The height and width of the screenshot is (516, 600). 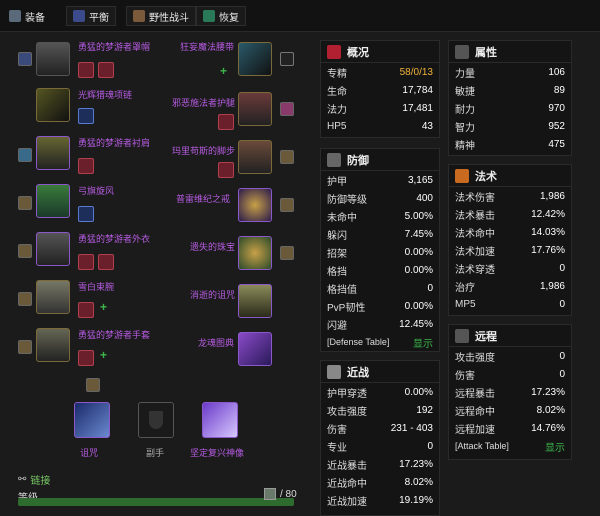 I want to click on neck-slot, so click(x=53, y=105).